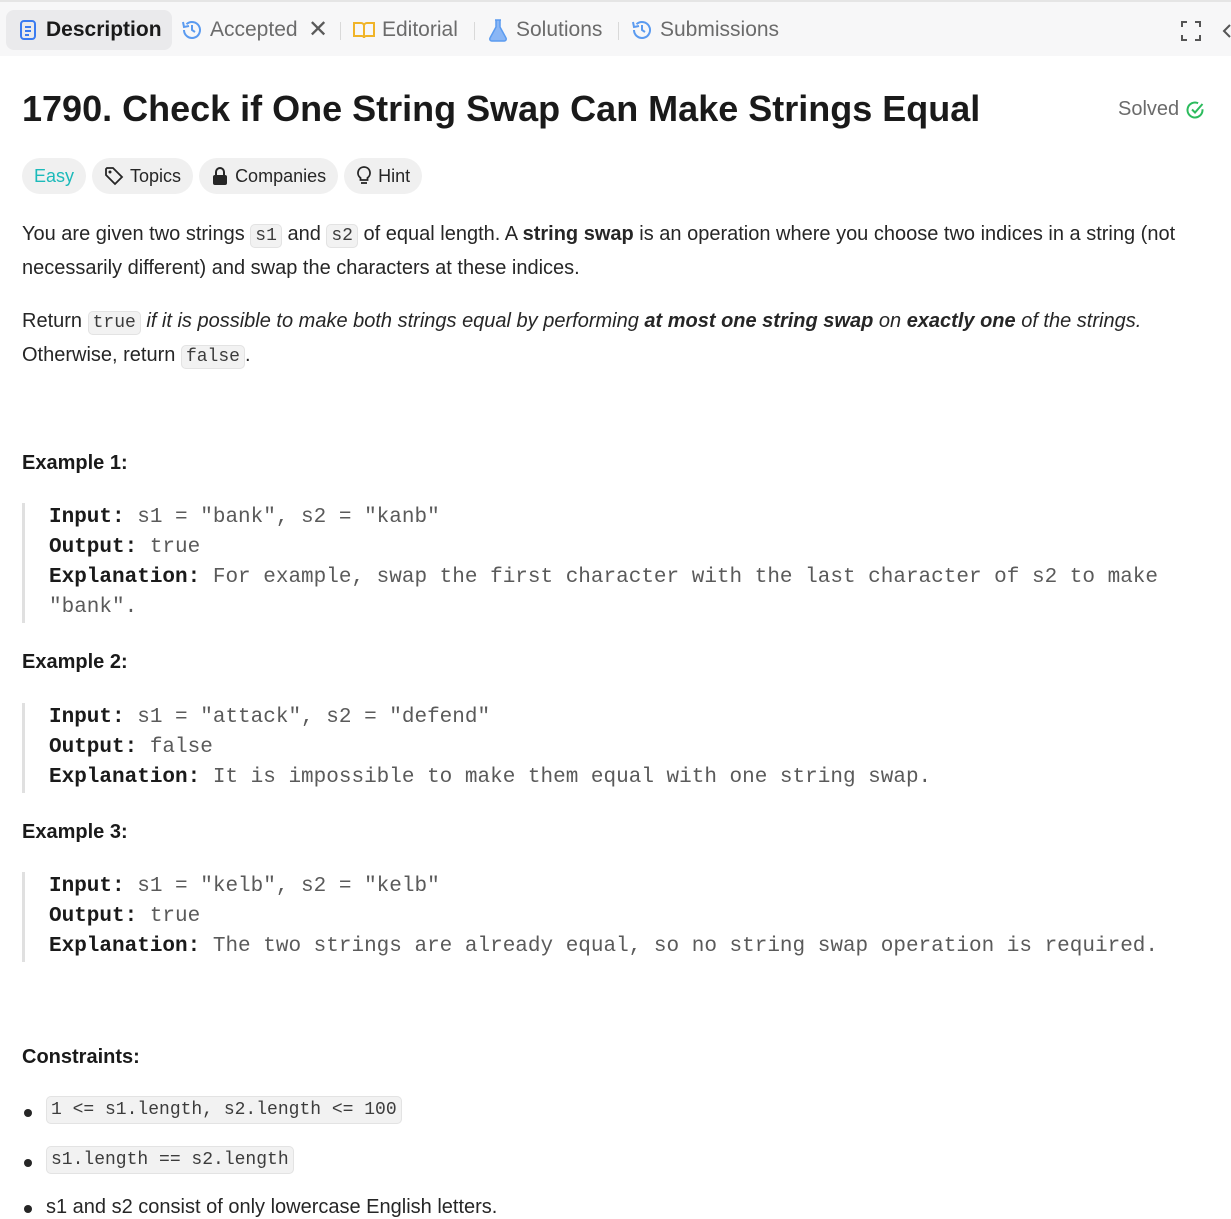 The height and width of the screenshot is (1219, 1231). What do you see at coordinates (156, 175) in the screenshot?
I see `topics-label: Topics` at bounding box center [156, 175].